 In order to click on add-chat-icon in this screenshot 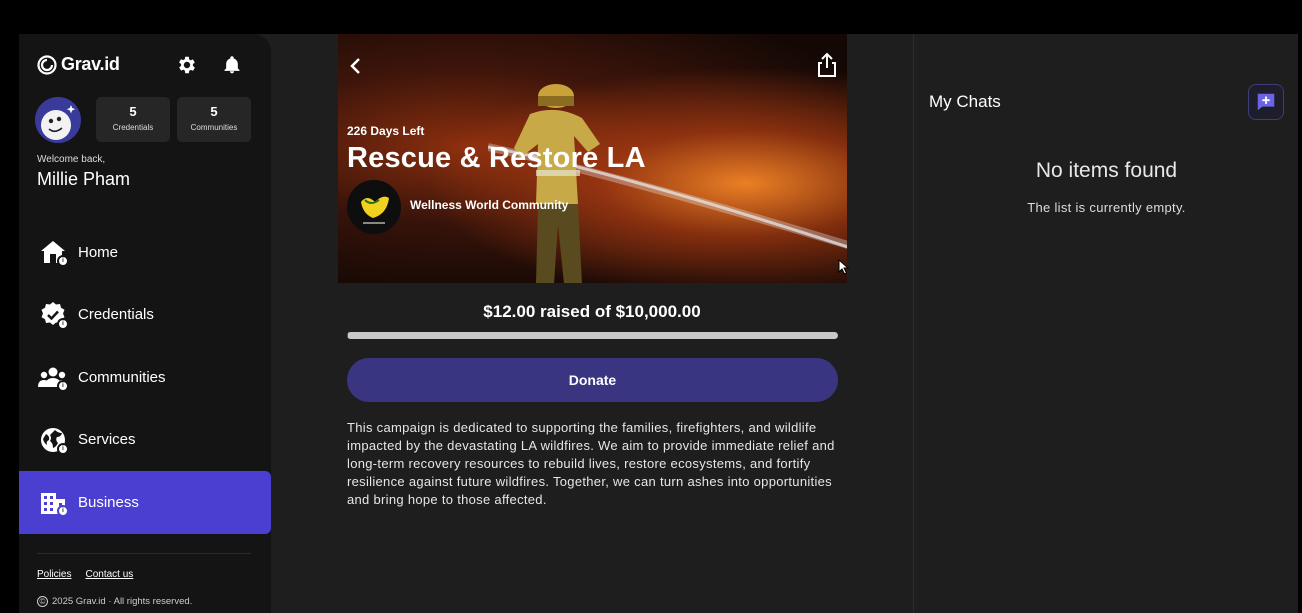, I will do `click(1266, 102)`.